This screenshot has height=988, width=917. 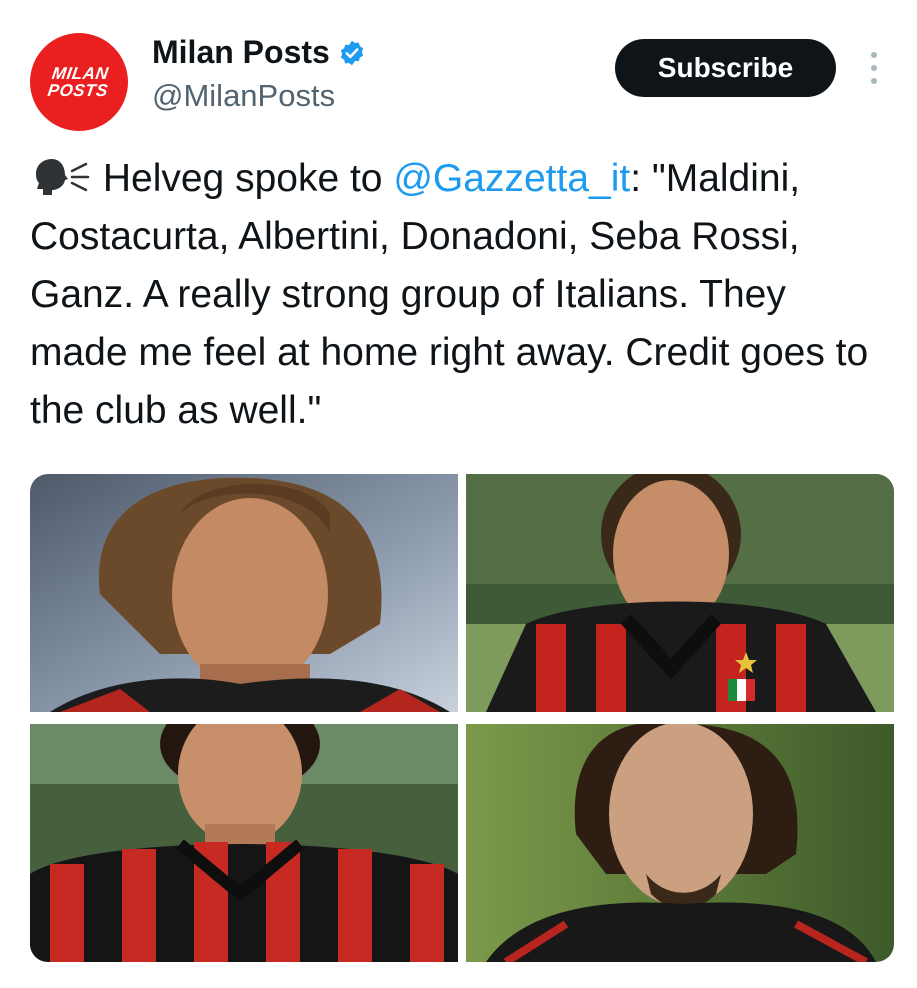 I want to click on author-handle: @MilanPosts, so click(x=243, y=96).